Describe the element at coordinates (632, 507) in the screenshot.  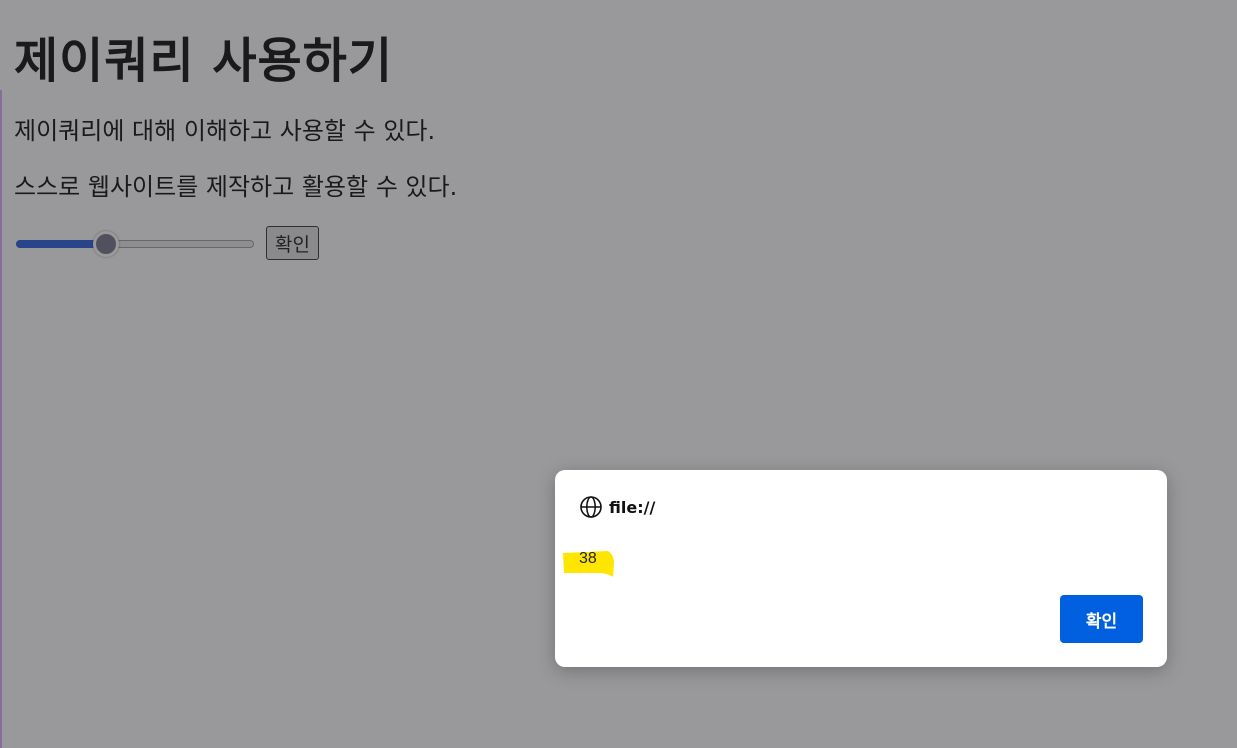
I see `dialog-origin: file://` at that location.